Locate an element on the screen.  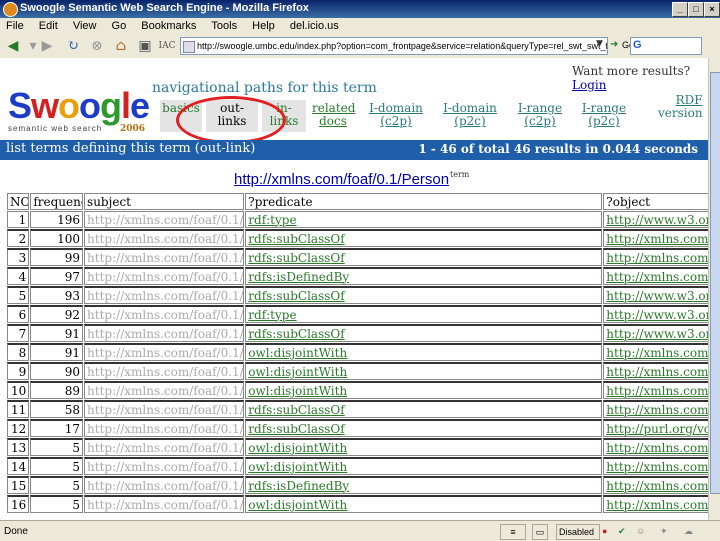
vertical-scrollbar is located at coordinates (714, 289).